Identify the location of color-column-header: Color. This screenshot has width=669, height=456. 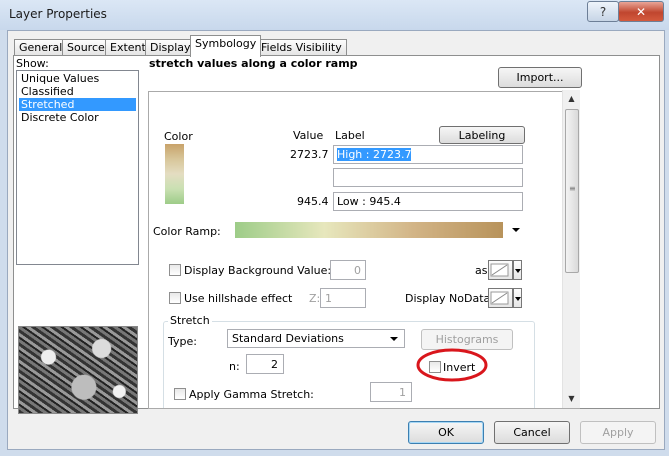
(178, 136).